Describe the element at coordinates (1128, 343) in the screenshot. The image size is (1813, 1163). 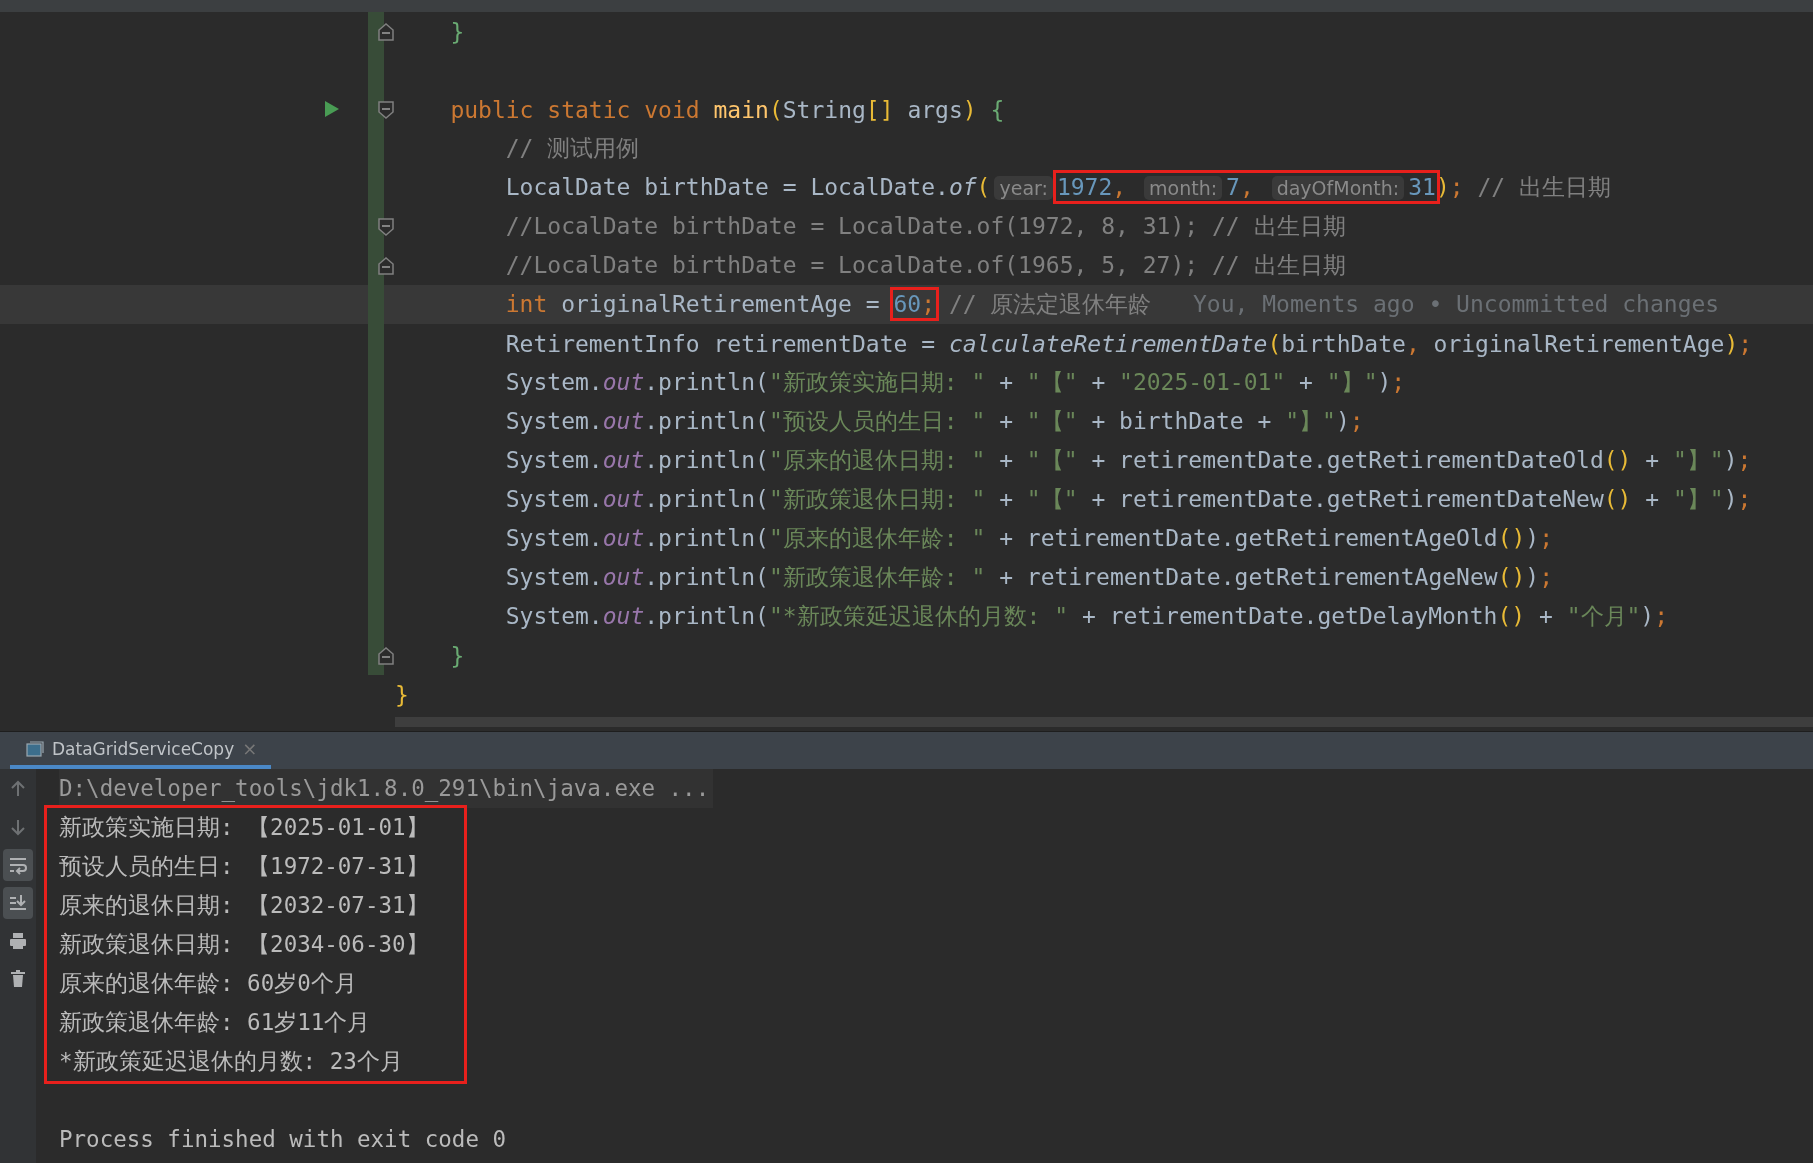
I see `code-line: RetirementInfo retirementDate = calculateRetirementDate(birthDate, originalRetirementAge);` at that location.